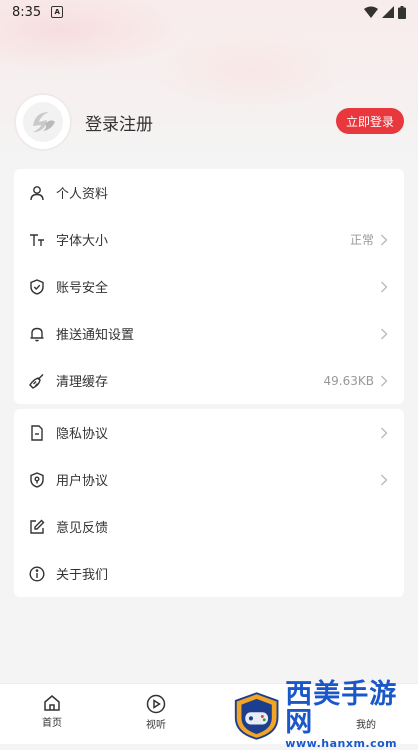 The image size is (418, 750). What do you see at coordinates (209, 122) in the screenshot?
I see `profile-header: 登录注册 立即登录` at bounding box center [209, 122].